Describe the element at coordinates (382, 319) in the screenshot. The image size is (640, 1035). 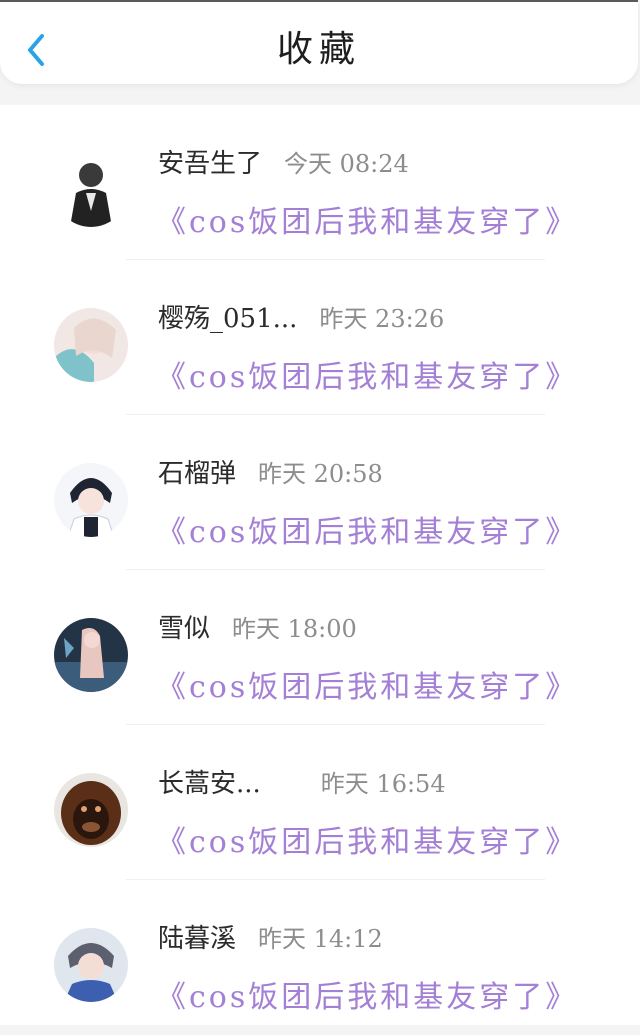
I see `timestamp: 昨天 23:26` at that location.